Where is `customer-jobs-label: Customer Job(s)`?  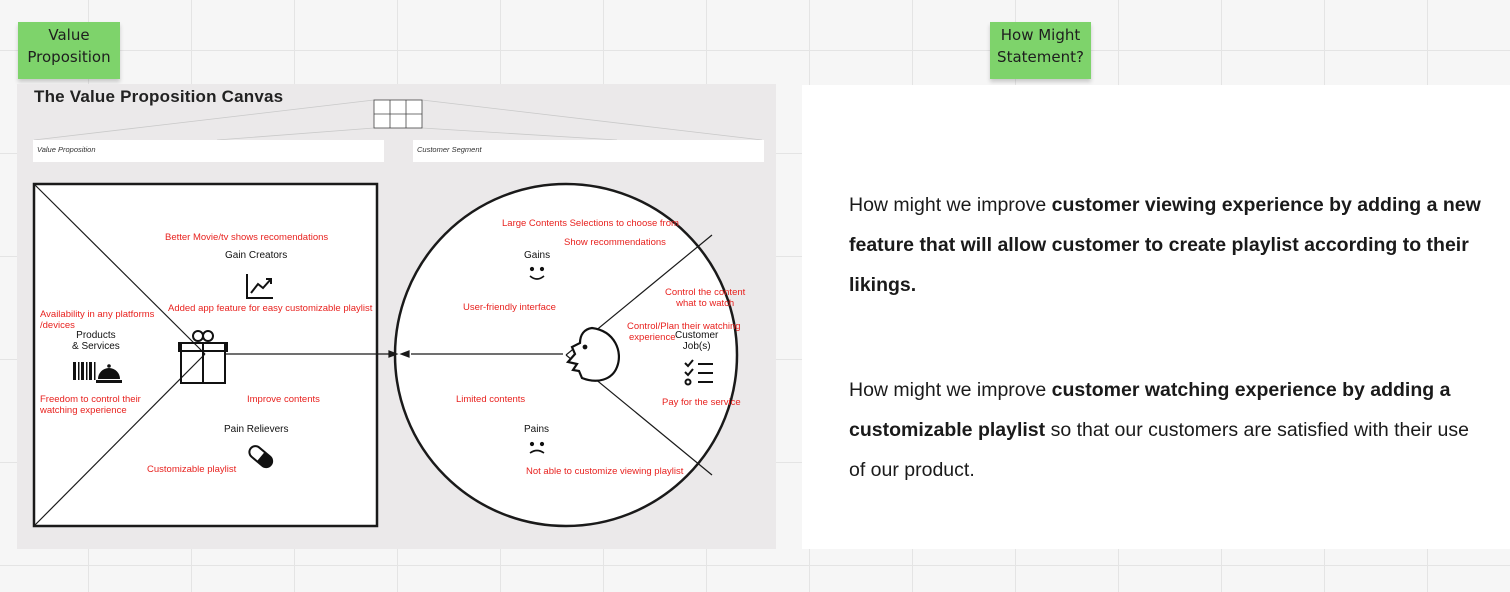 customer-jobs-label: Customer Job(s) is located at coordinates (696, 341).